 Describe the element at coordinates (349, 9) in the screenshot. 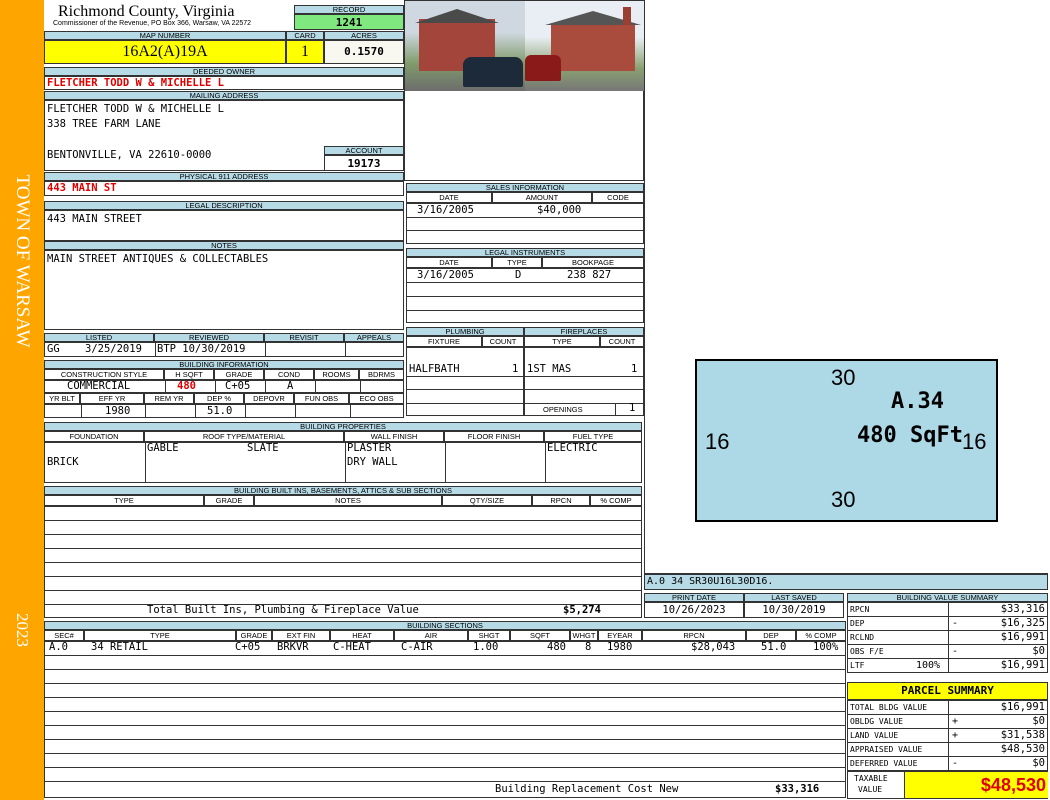

I see `record-label: RECORD` at that location.